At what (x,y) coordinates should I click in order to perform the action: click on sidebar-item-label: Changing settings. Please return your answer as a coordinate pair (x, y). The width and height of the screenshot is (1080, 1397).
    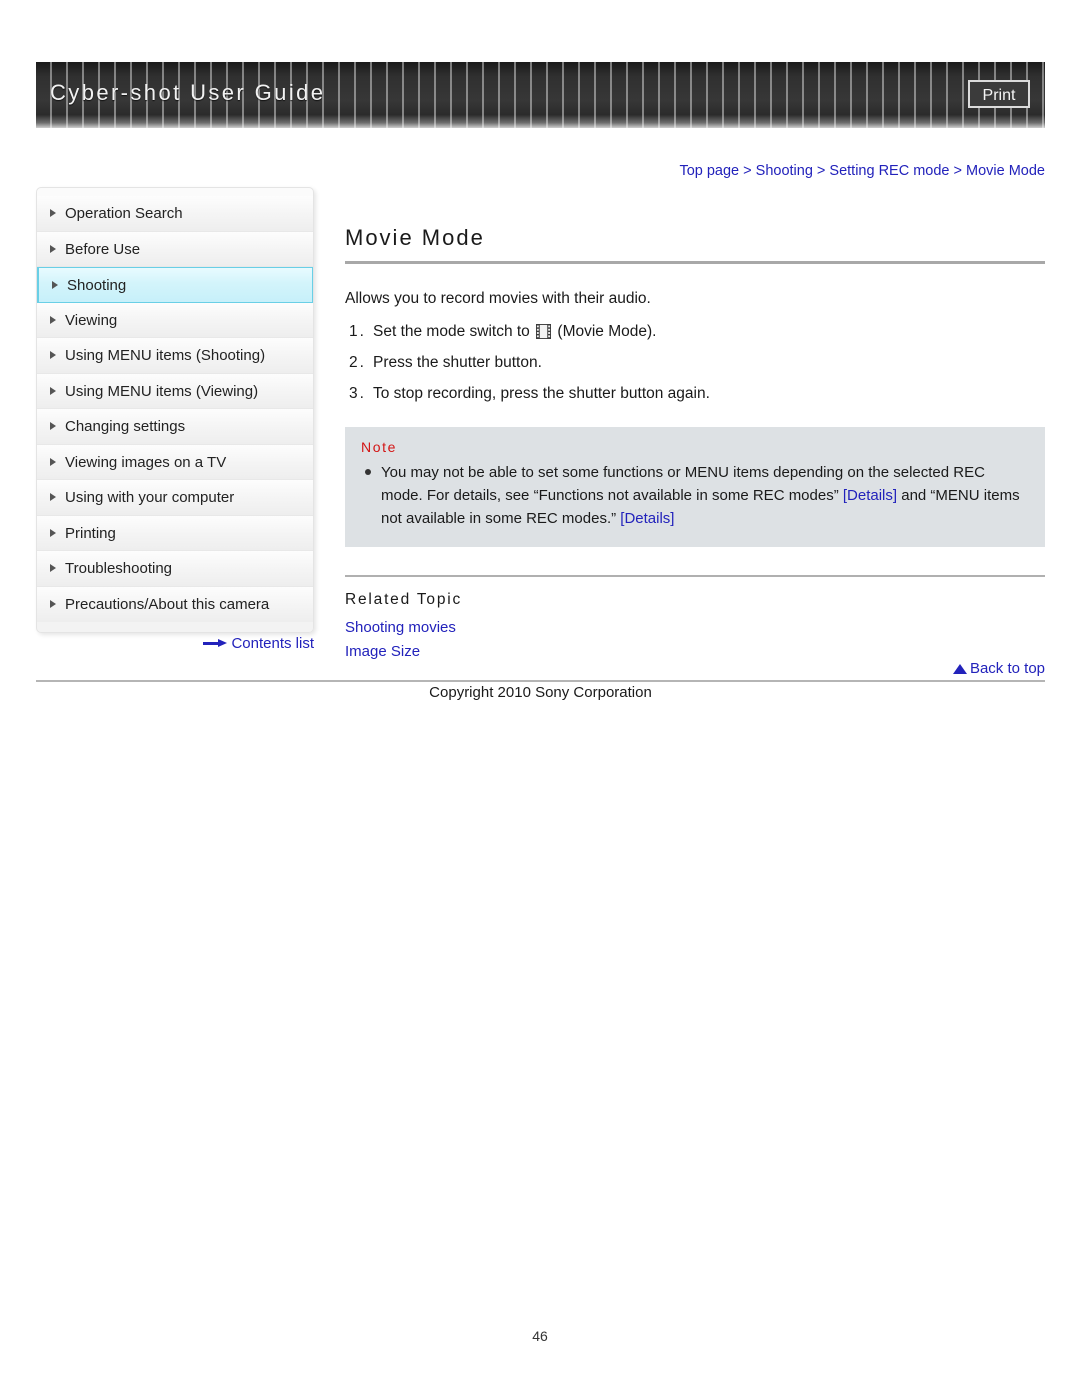
    Looking at the image, I should click on (125, 426).